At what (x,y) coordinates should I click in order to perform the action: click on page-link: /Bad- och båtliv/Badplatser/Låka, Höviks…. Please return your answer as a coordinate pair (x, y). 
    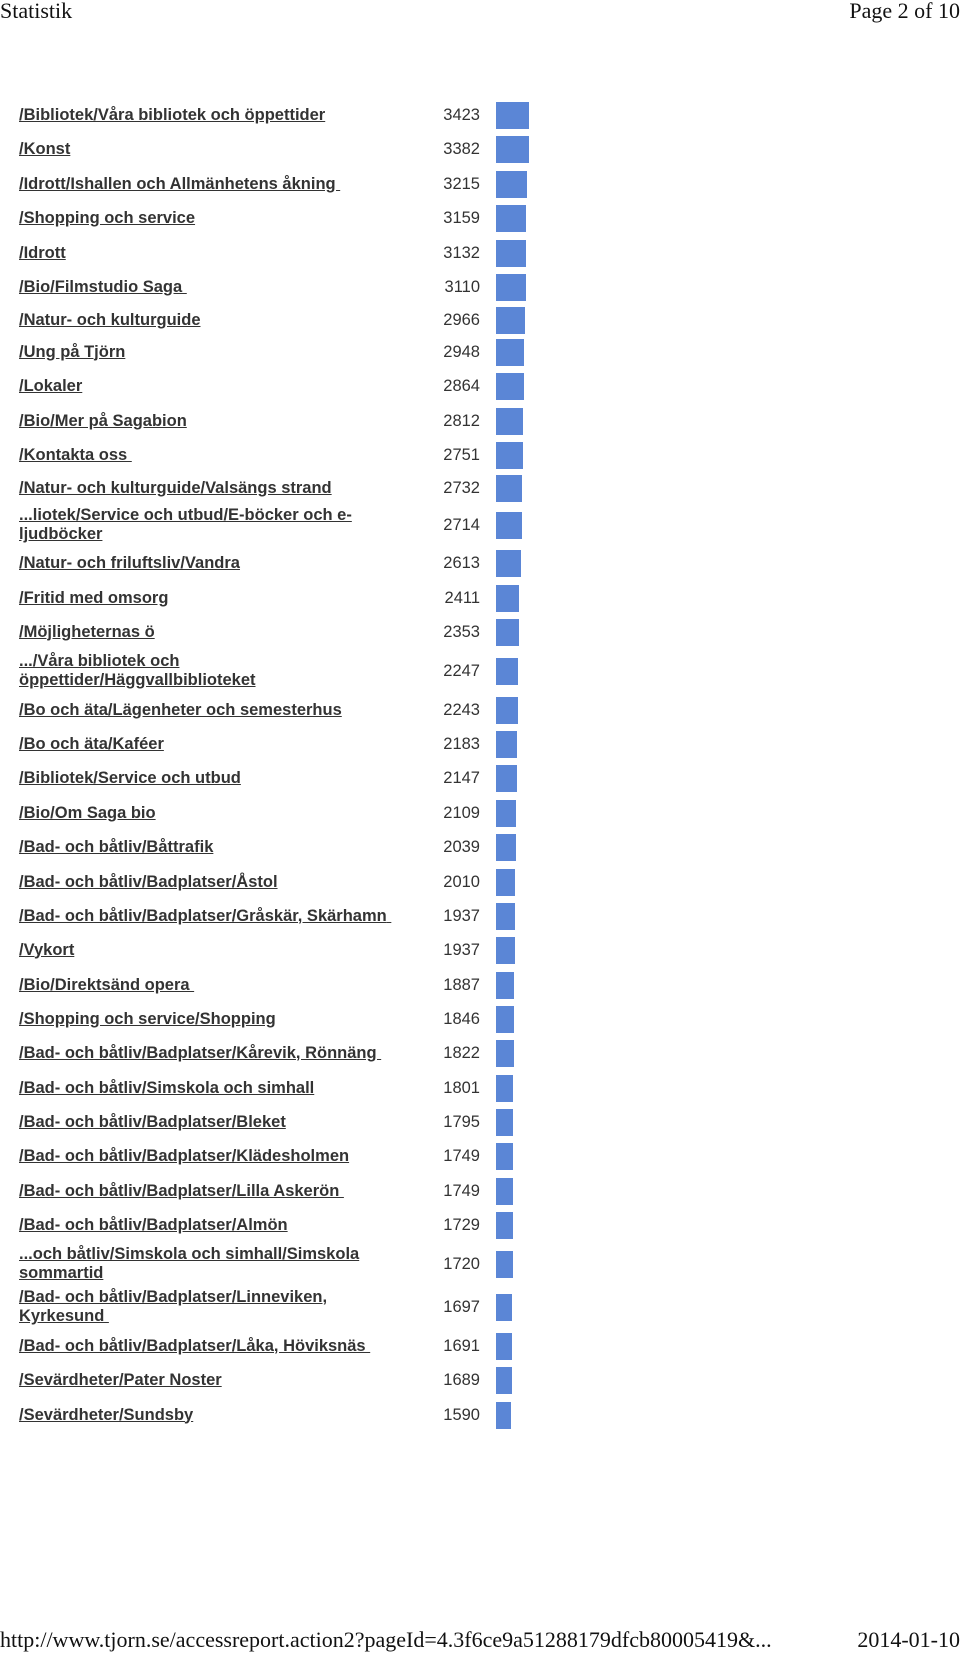
    Looking at the image, I should click on (204, 1346).